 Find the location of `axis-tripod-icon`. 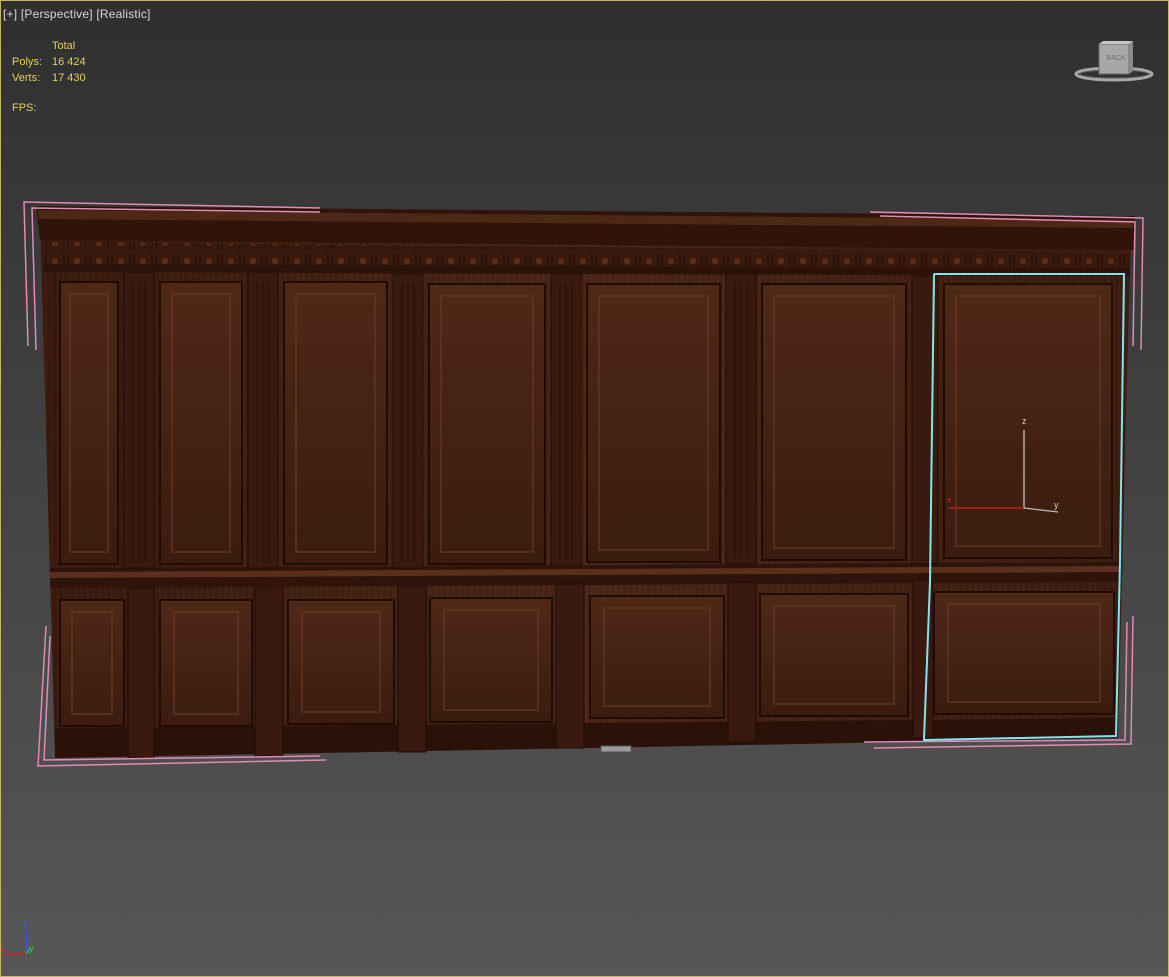

axis-tripod-icon is located at coordinates (17, 942).